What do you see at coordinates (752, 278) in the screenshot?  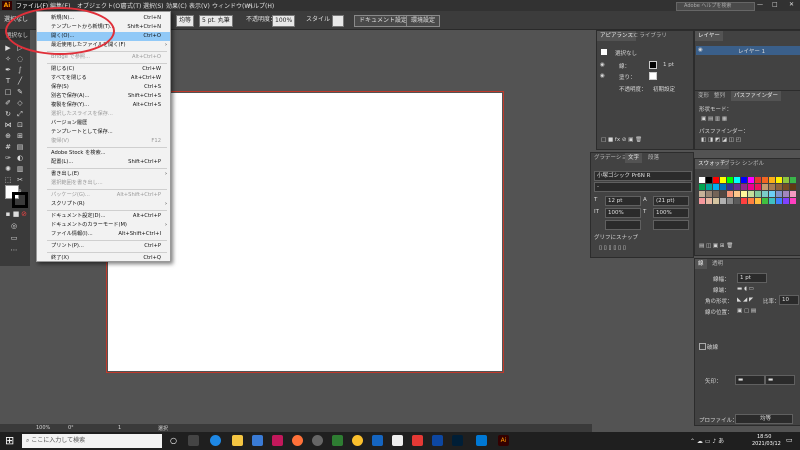 I see `stroke-weight-field: 1 pt` at bounding box center [752, 278].